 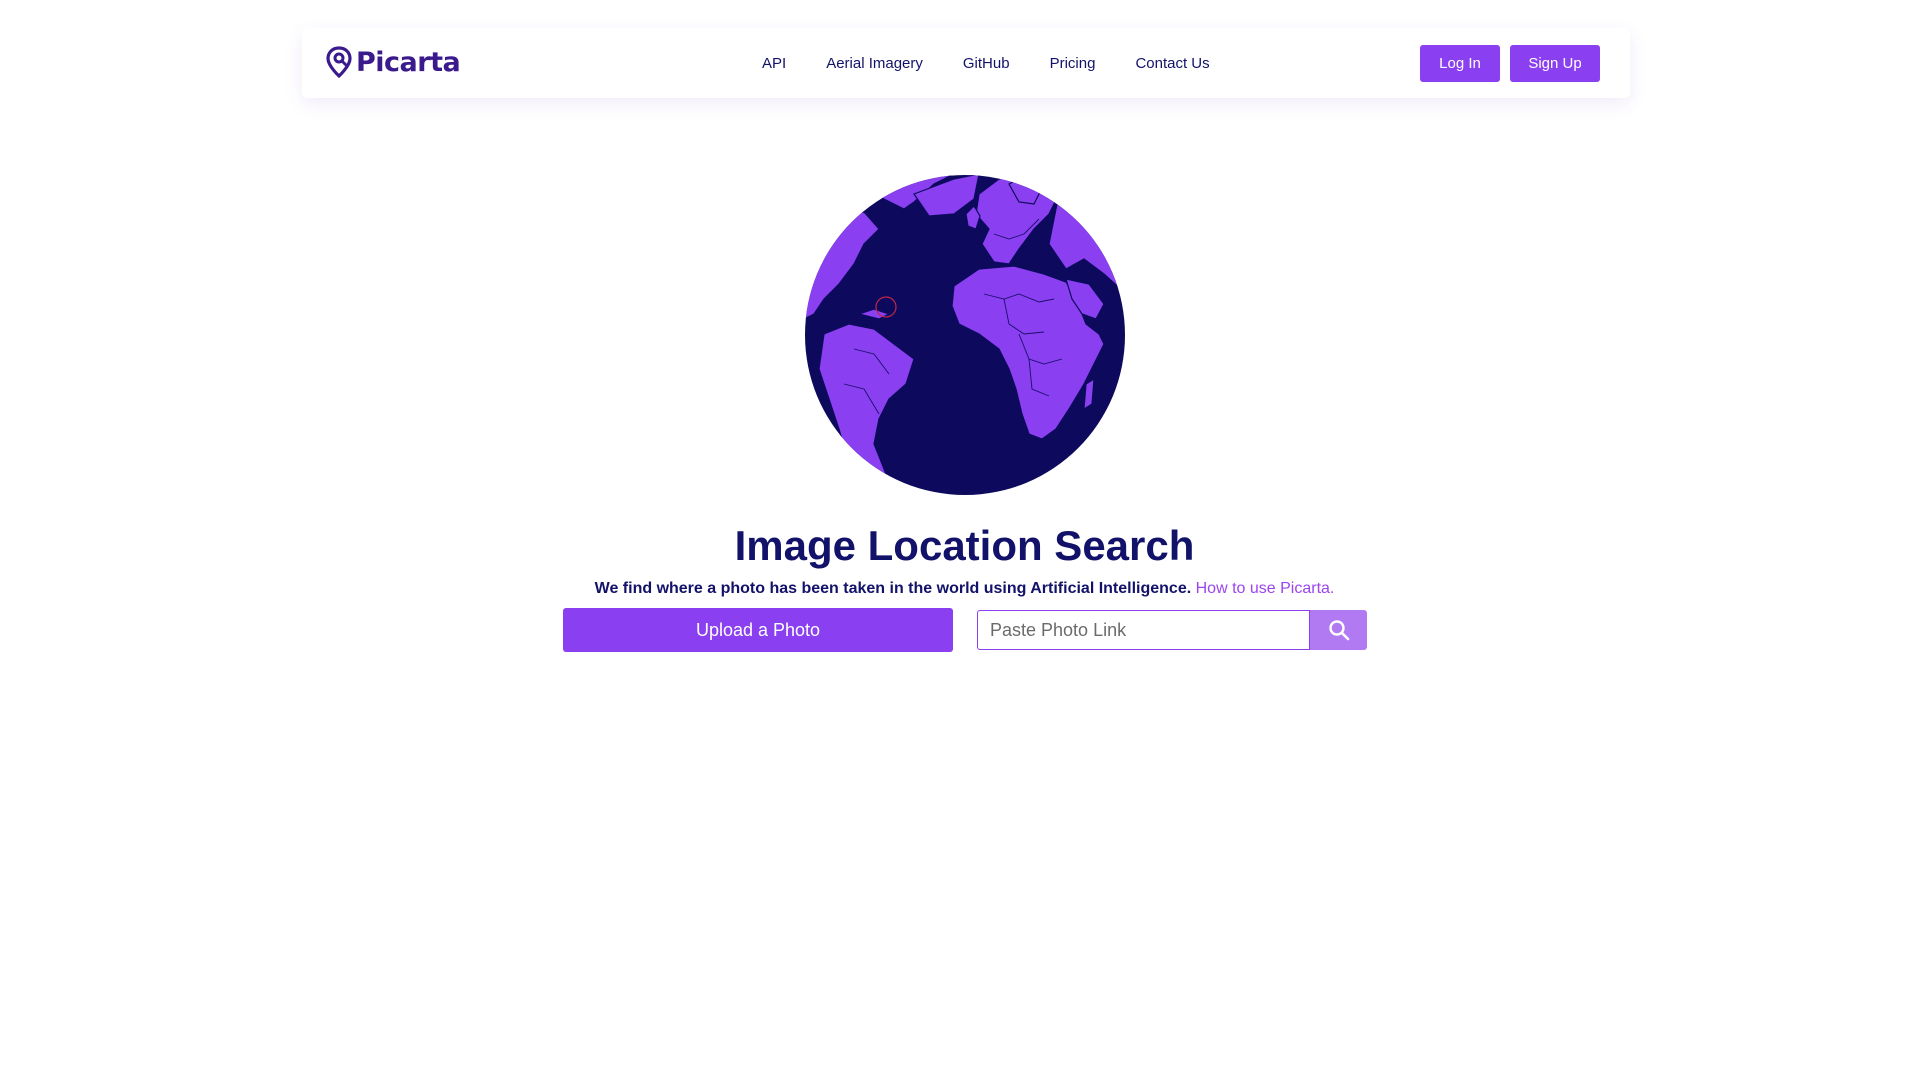 I want to click on search-button, so click(x=1338, y=630).